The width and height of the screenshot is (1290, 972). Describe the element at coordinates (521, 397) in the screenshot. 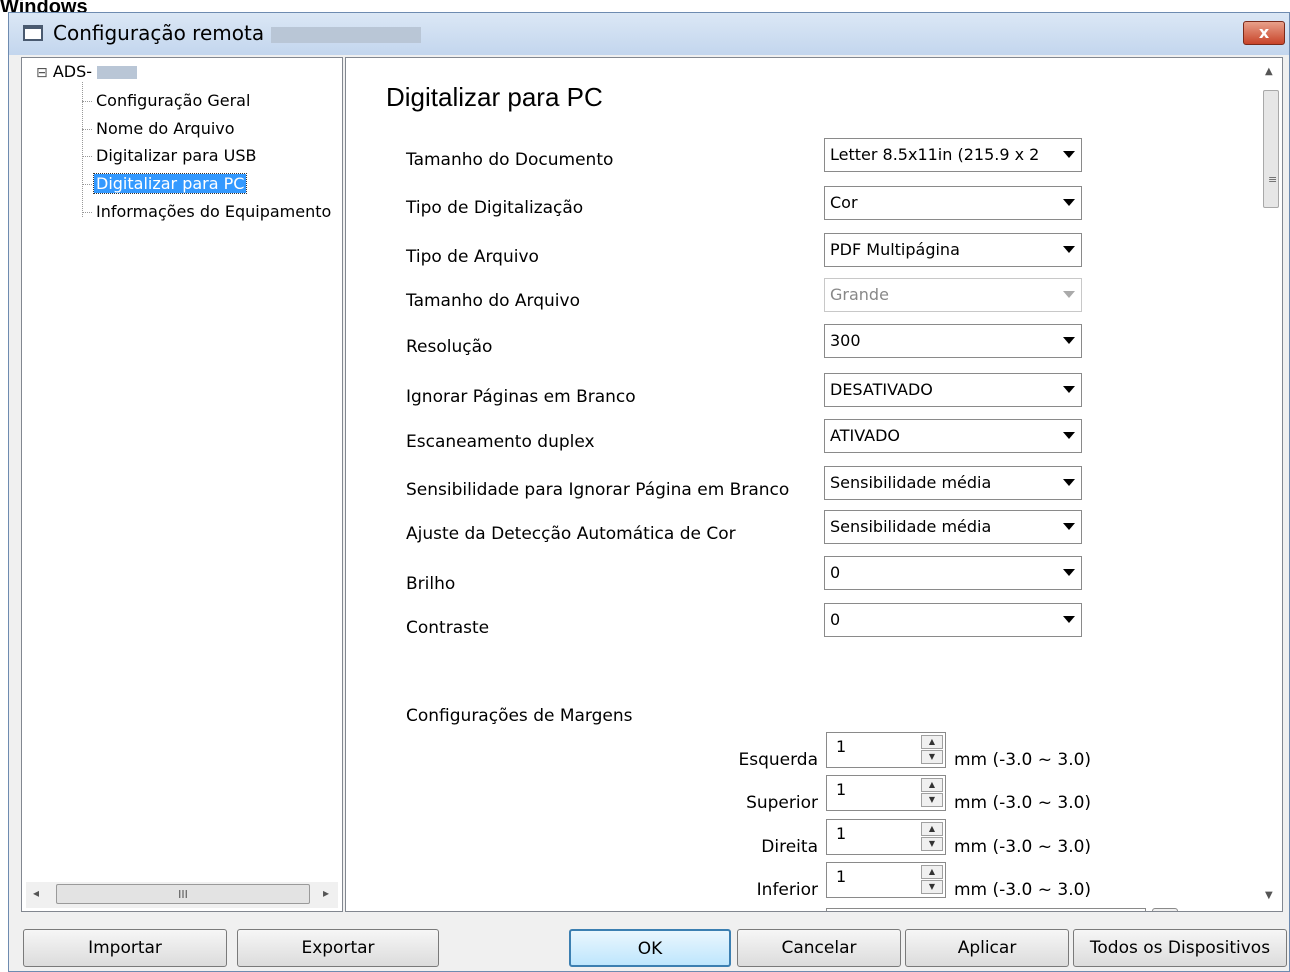

I see `label-skip-blank-page: Ignorar Páginas em Branco` at that location.